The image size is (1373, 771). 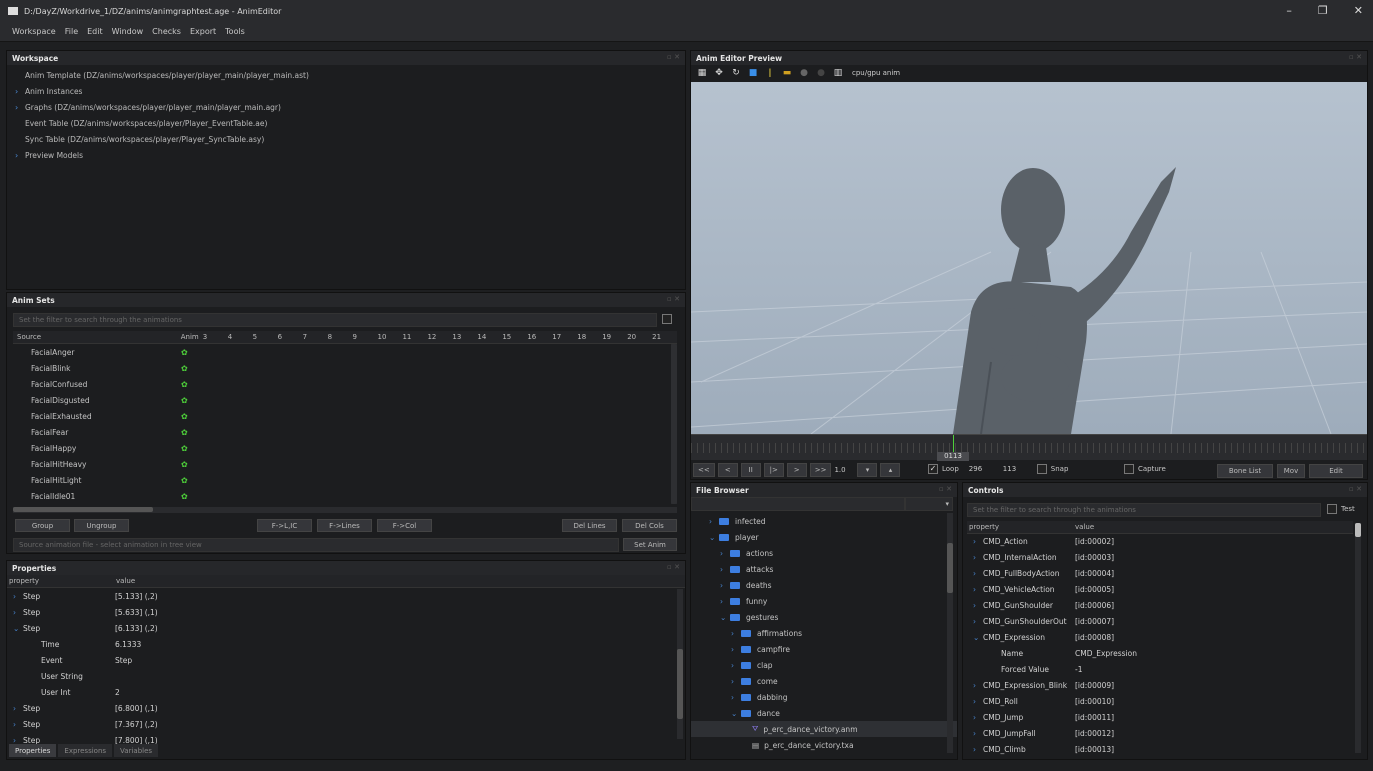 What do you see at coordinates (674, 424) in the screenshot?
I see `animsets-vscroll` at bounding box center [674, 424].